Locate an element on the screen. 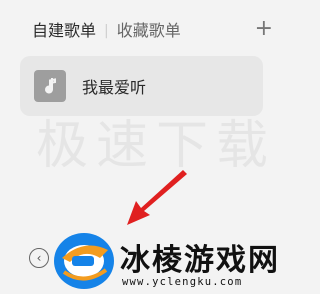 Image resolution: width=320 pixels, height=294 pixels. overlay-watermark-title: 冰棱游戏网 is located at coordinates (200, 260).